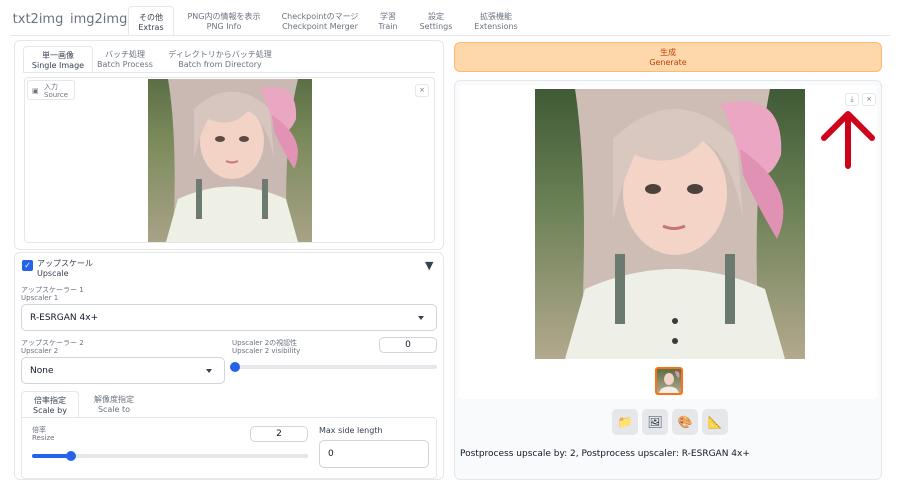 The width and height of the screenshot is (900, 482). Describe the element at coordinates (436, 16) in the screenshot. I see `tab-label-jp: 設定` at that location.